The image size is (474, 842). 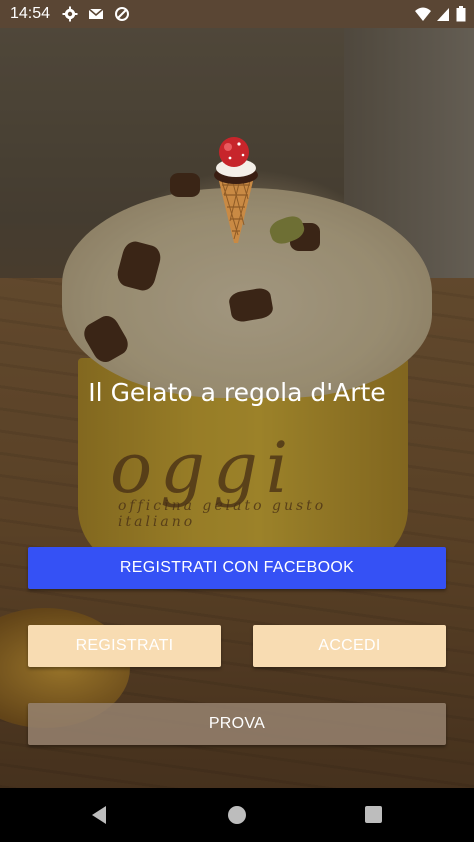 What do you see at coordinates (122, 14) in the screenshot?
I see `data-saver-icon` at bounding box center [122, 14].